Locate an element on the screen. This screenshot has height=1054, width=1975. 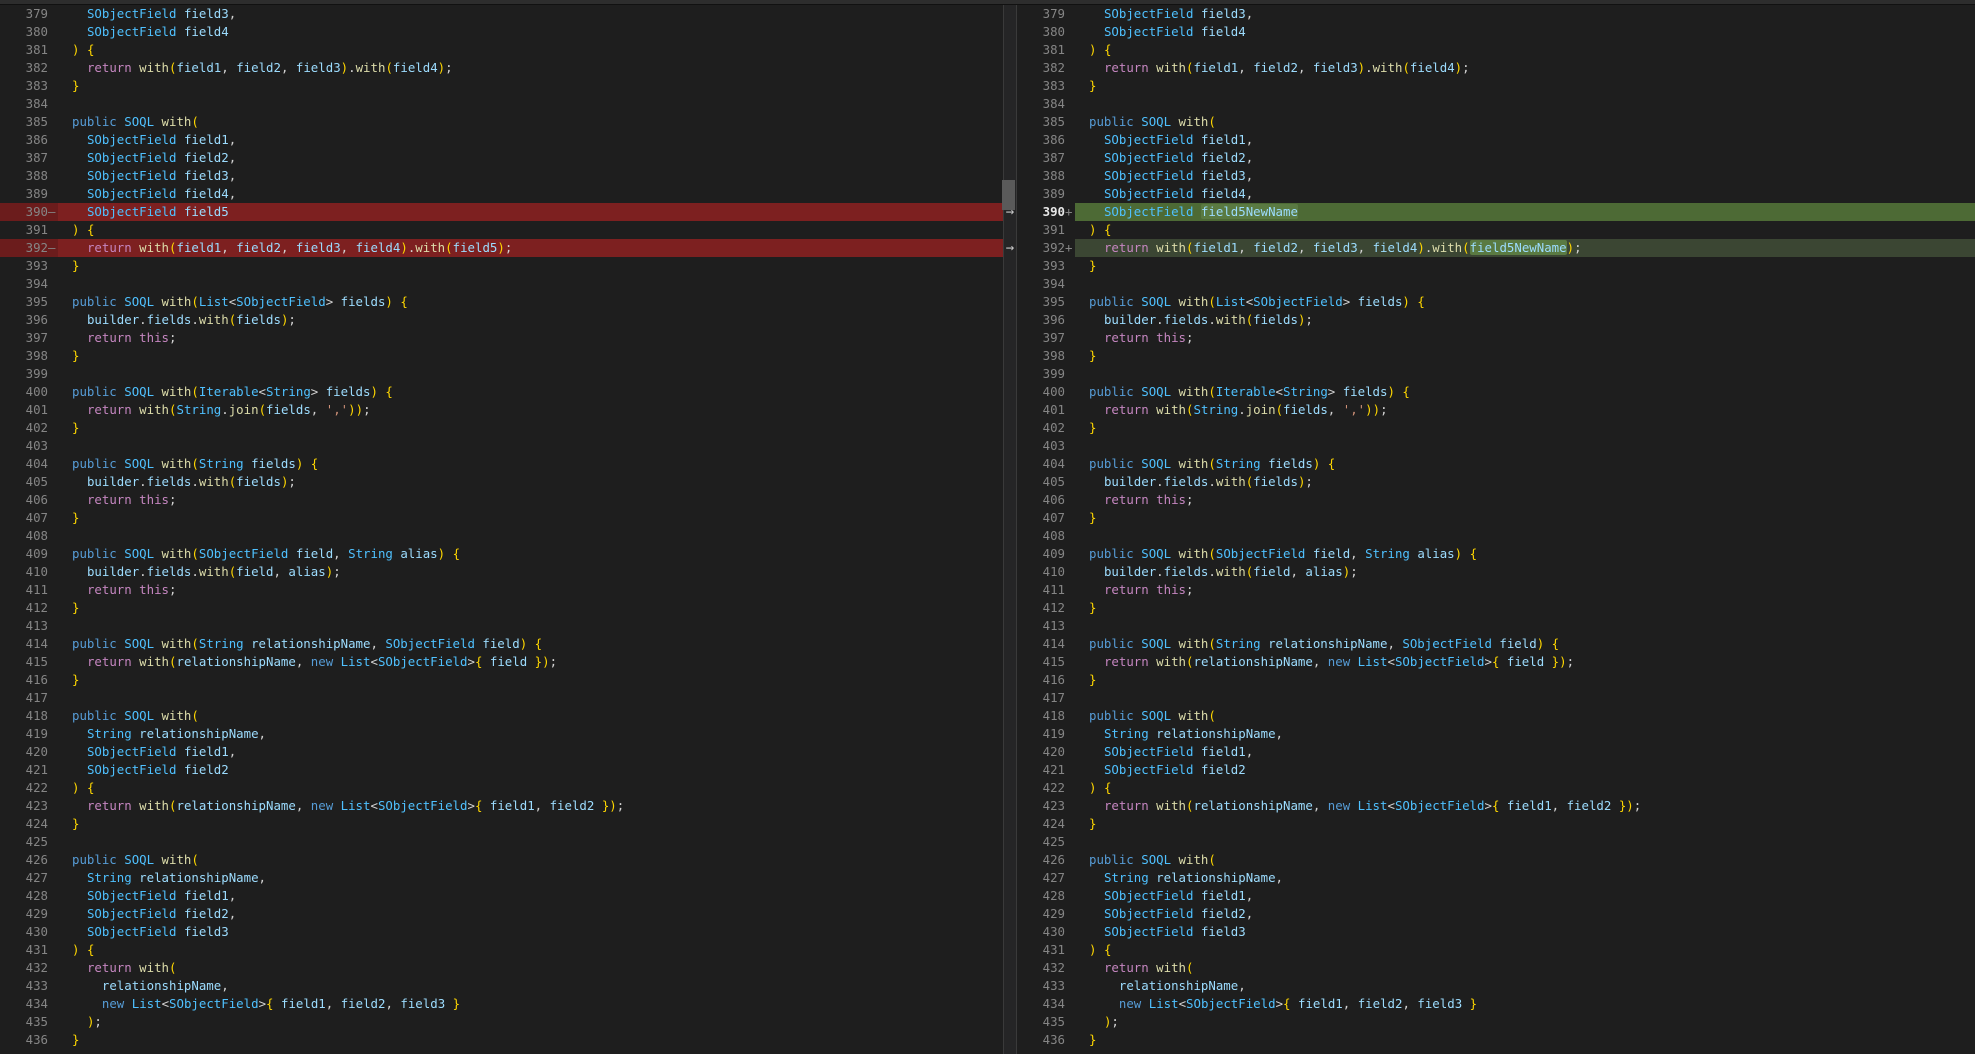
code-line: 383} is located at coordinates (1496, 86).